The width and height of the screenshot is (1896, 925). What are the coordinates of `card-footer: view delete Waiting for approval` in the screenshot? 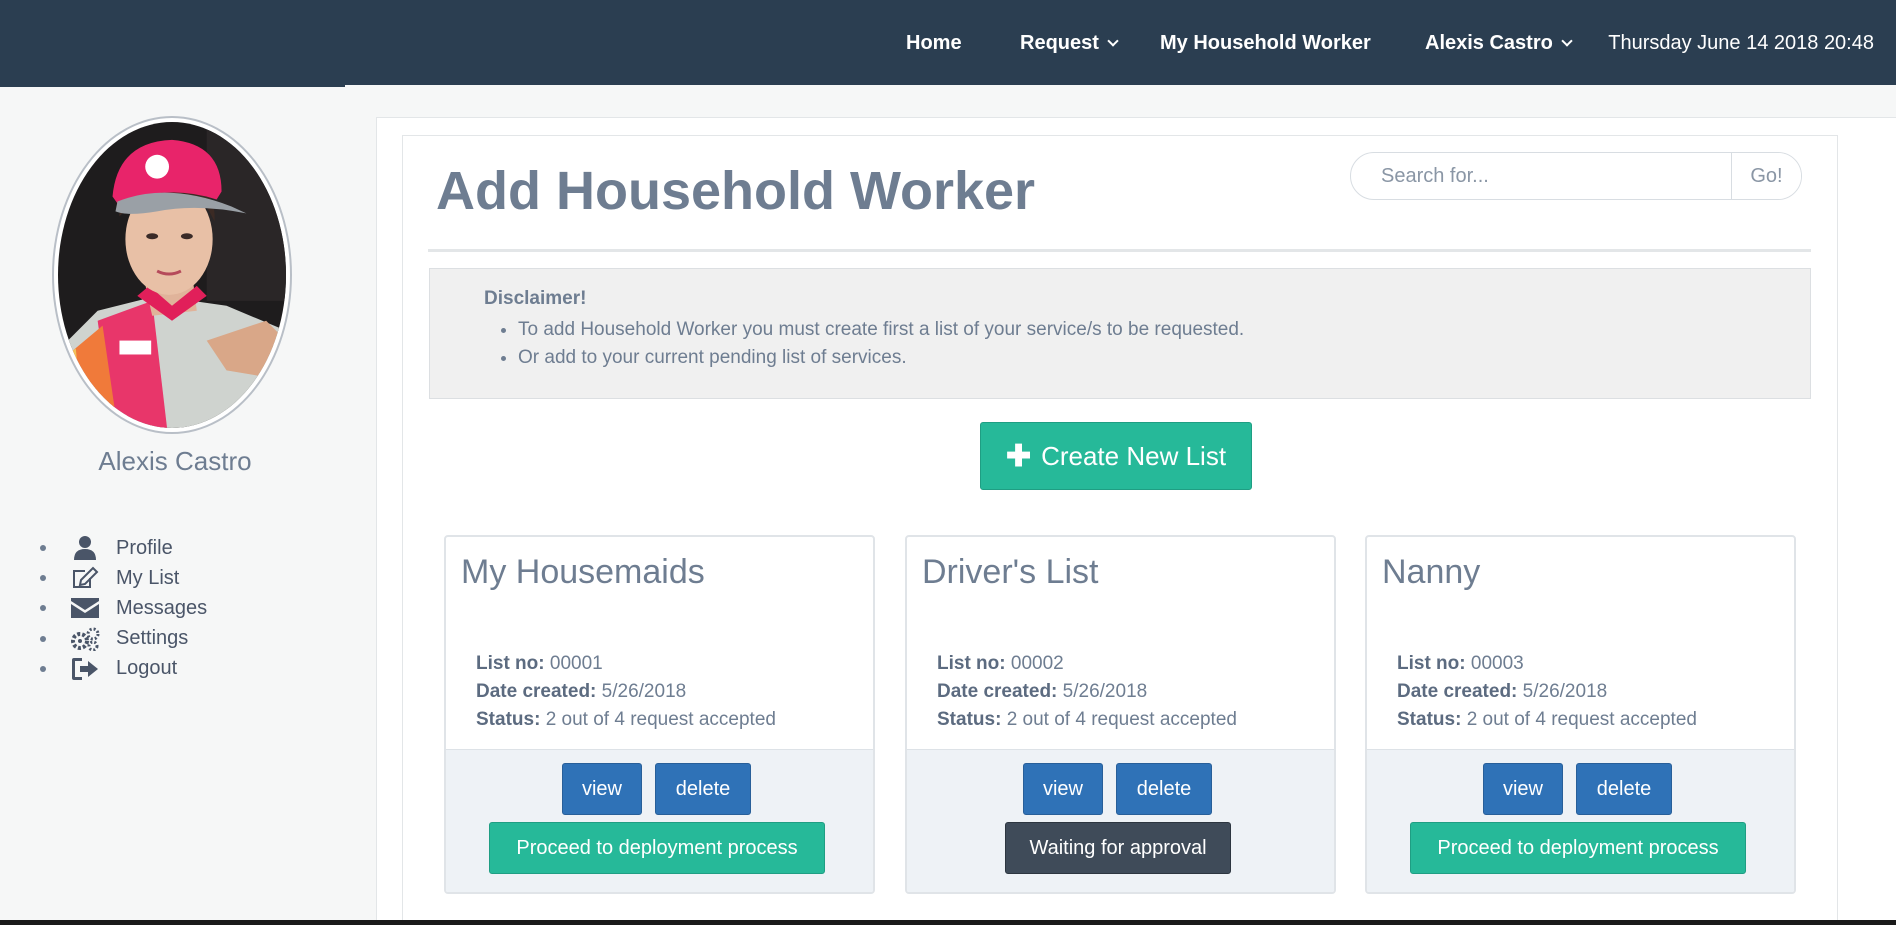 It's located at (1120, 820).